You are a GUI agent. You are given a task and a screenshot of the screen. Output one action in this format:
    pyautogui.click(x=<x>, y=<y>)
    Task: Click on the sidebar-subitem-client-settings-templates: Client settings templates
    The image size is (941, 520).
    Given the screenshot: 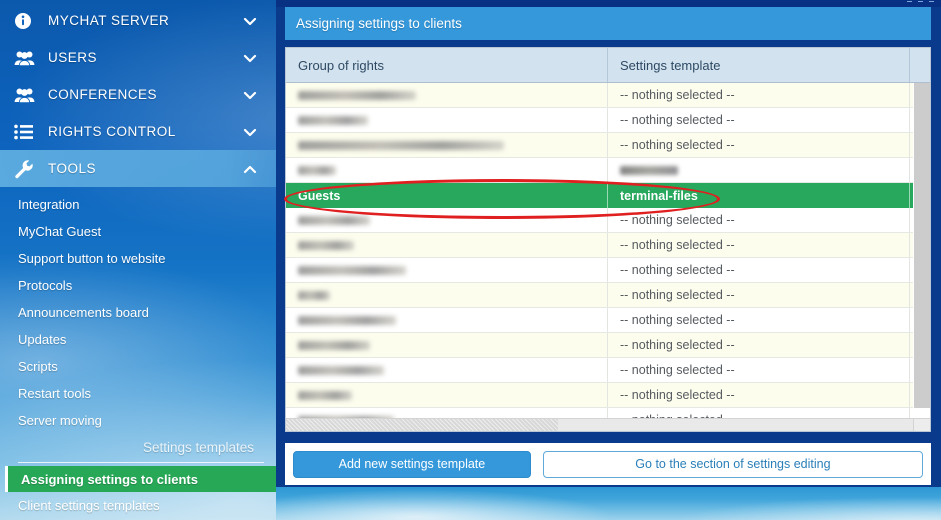 What is the action you would take?
    pyautogui.click(x=138, y=505)
    